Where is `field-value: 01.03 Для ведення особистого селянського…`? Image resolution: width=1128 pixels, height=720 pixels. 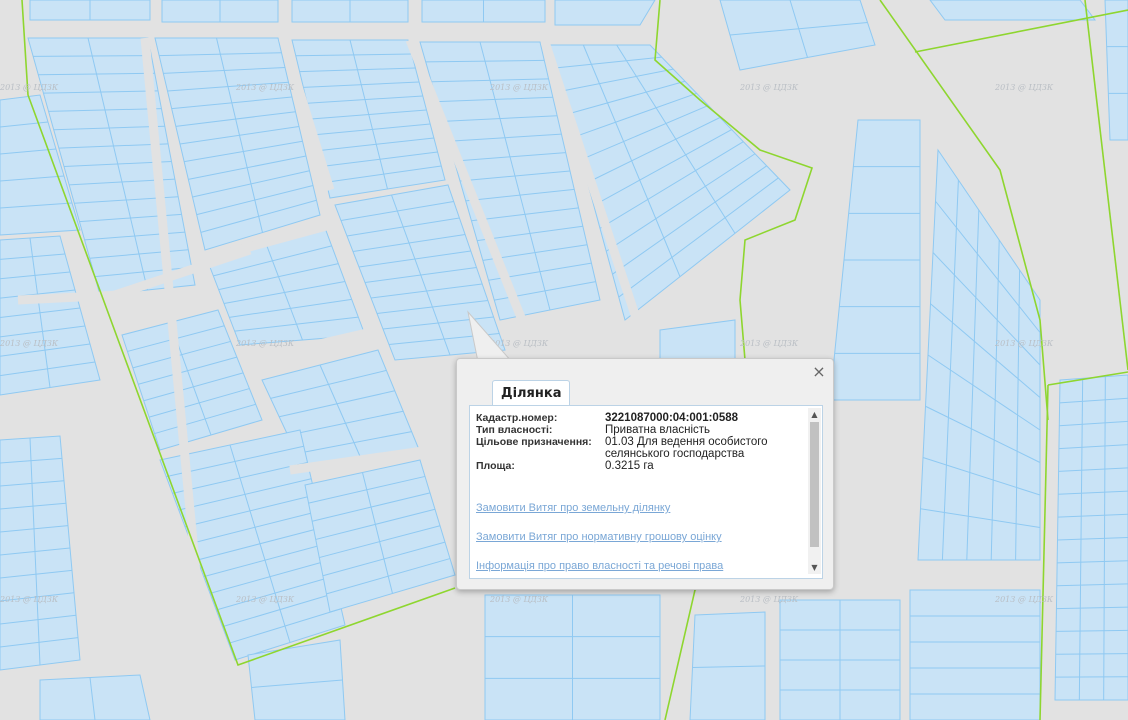 field-value: 01.03 Для ведення особистого селянського… is located at coordinates (686, 448).